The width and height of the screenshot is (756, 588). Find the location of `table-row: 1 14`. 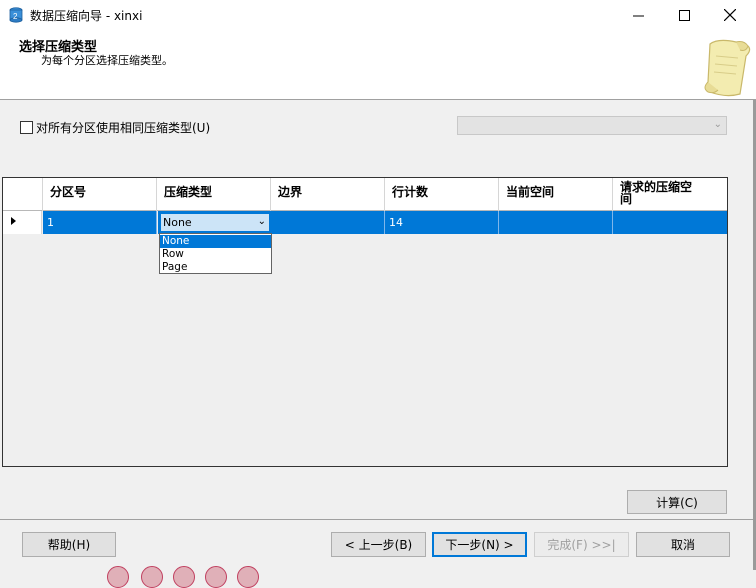

table-row: 1 14 is located at coordinates (365, 222).